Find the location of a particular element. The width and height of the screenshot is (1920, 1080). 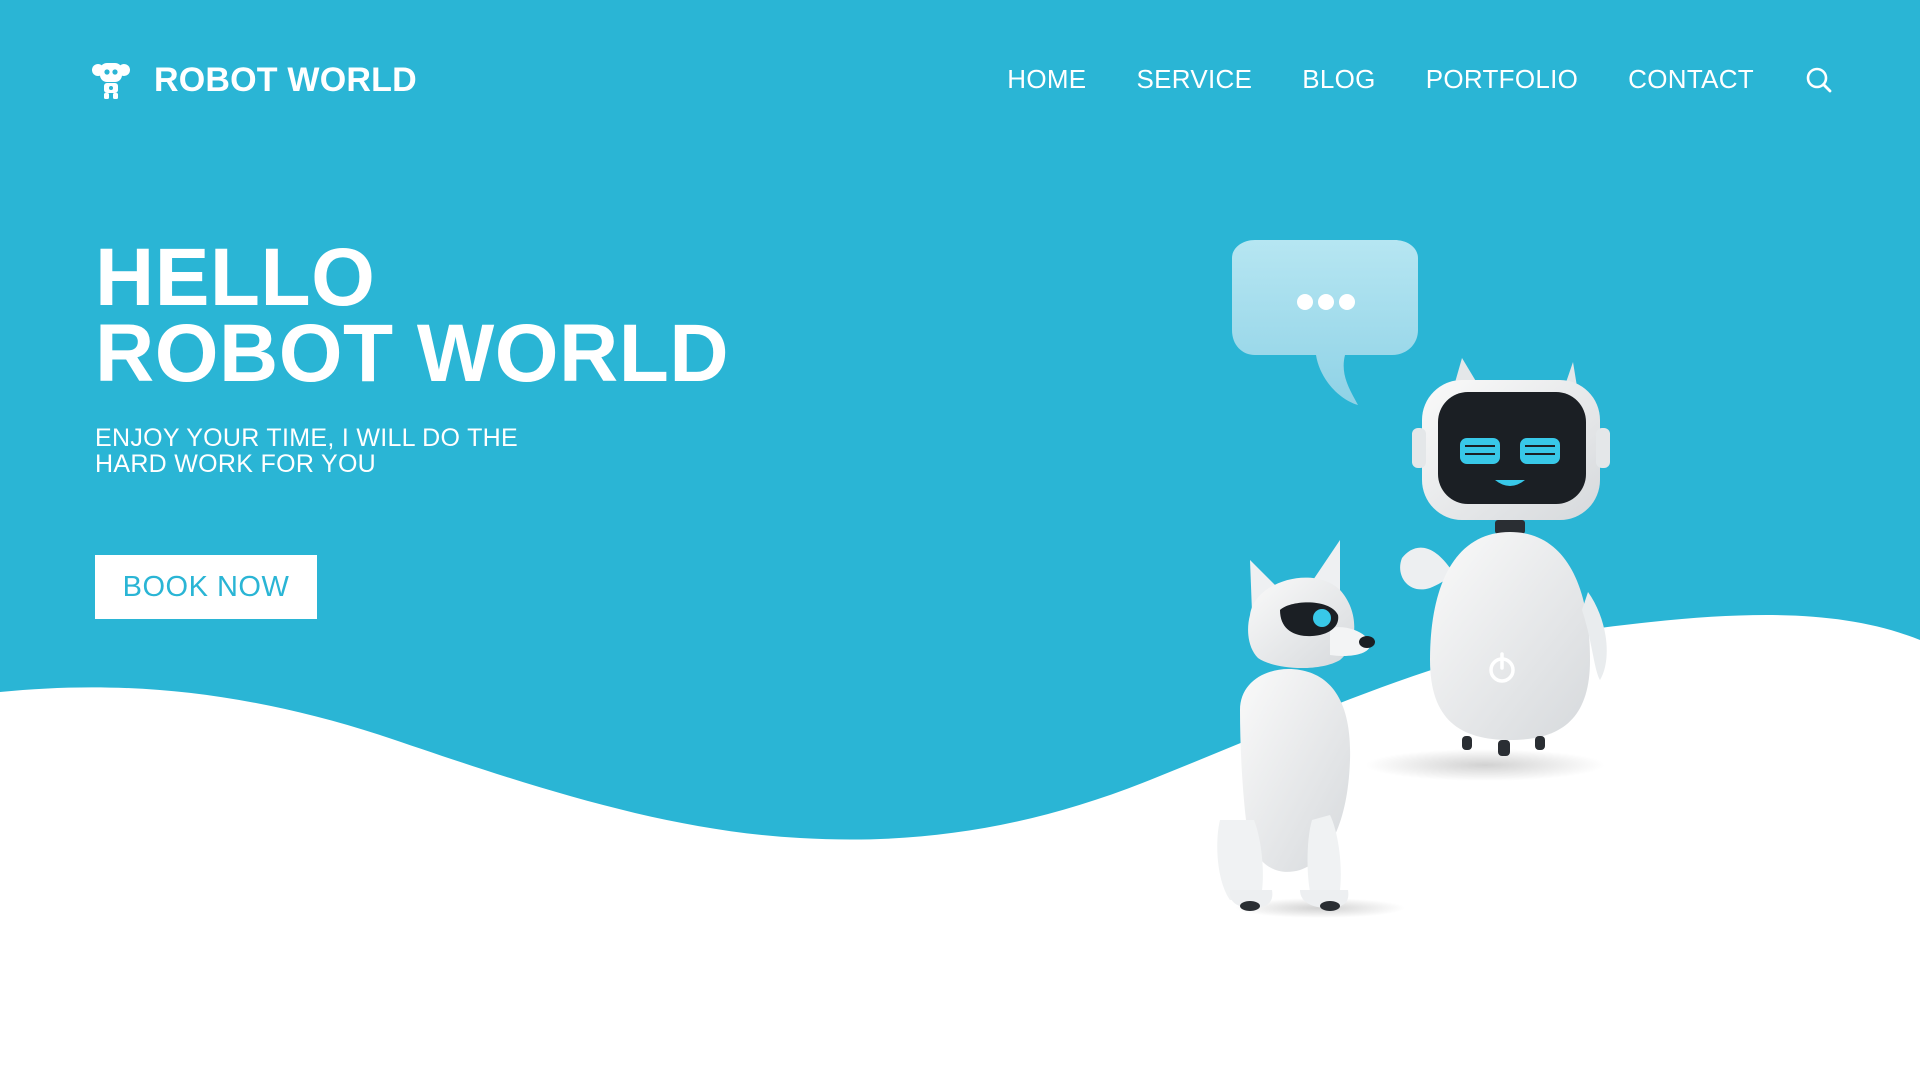

nav-contact: CONTACT is located at coordinates (1691, 79).